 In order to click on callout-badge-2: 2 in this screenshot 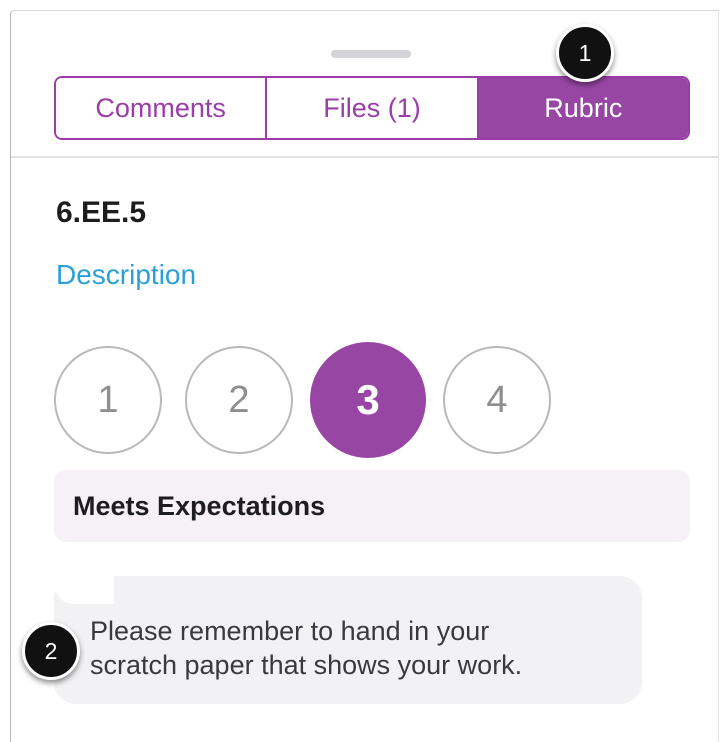, I will do `click(51, 651)`.